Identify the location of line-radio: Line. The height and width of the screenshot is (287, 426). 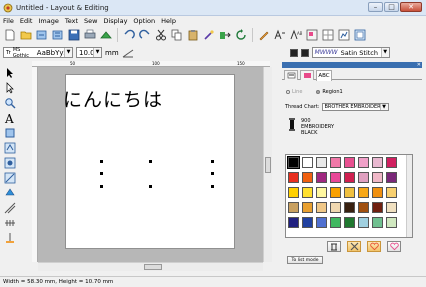
(294, 92).